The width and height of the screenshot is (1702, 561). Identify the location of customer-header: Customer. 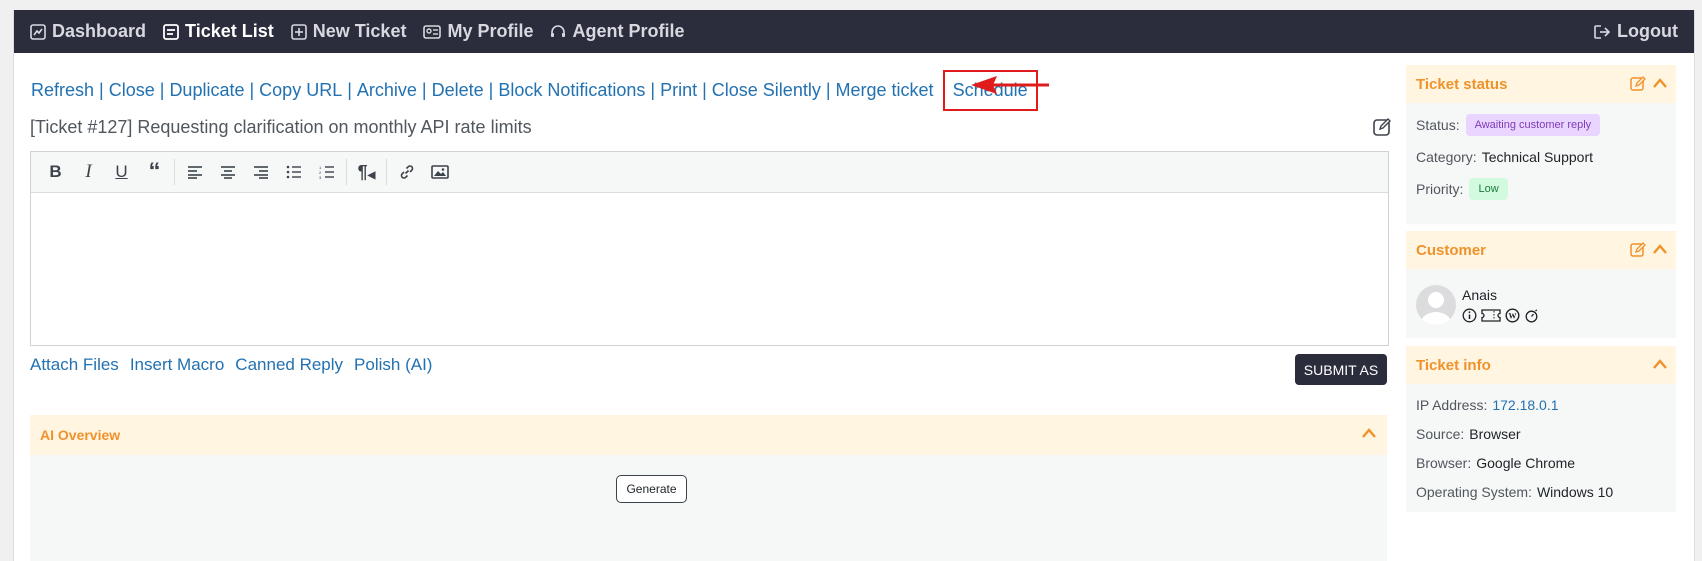
(1541, 250).